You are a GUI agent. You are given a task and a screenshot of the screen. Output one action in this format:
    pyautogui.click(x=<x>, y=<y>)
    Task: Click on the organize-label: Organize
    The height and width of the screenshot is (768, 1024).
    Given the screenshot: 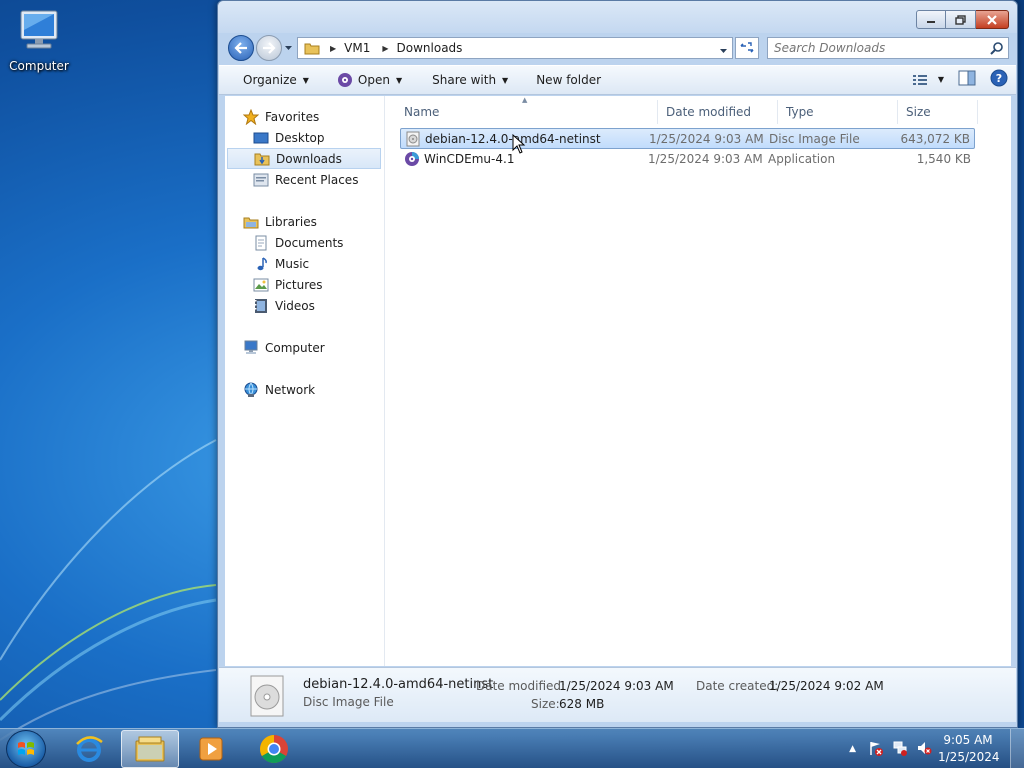 What is the action you would take?
    pyautogui.click(x=270, y=80)
    